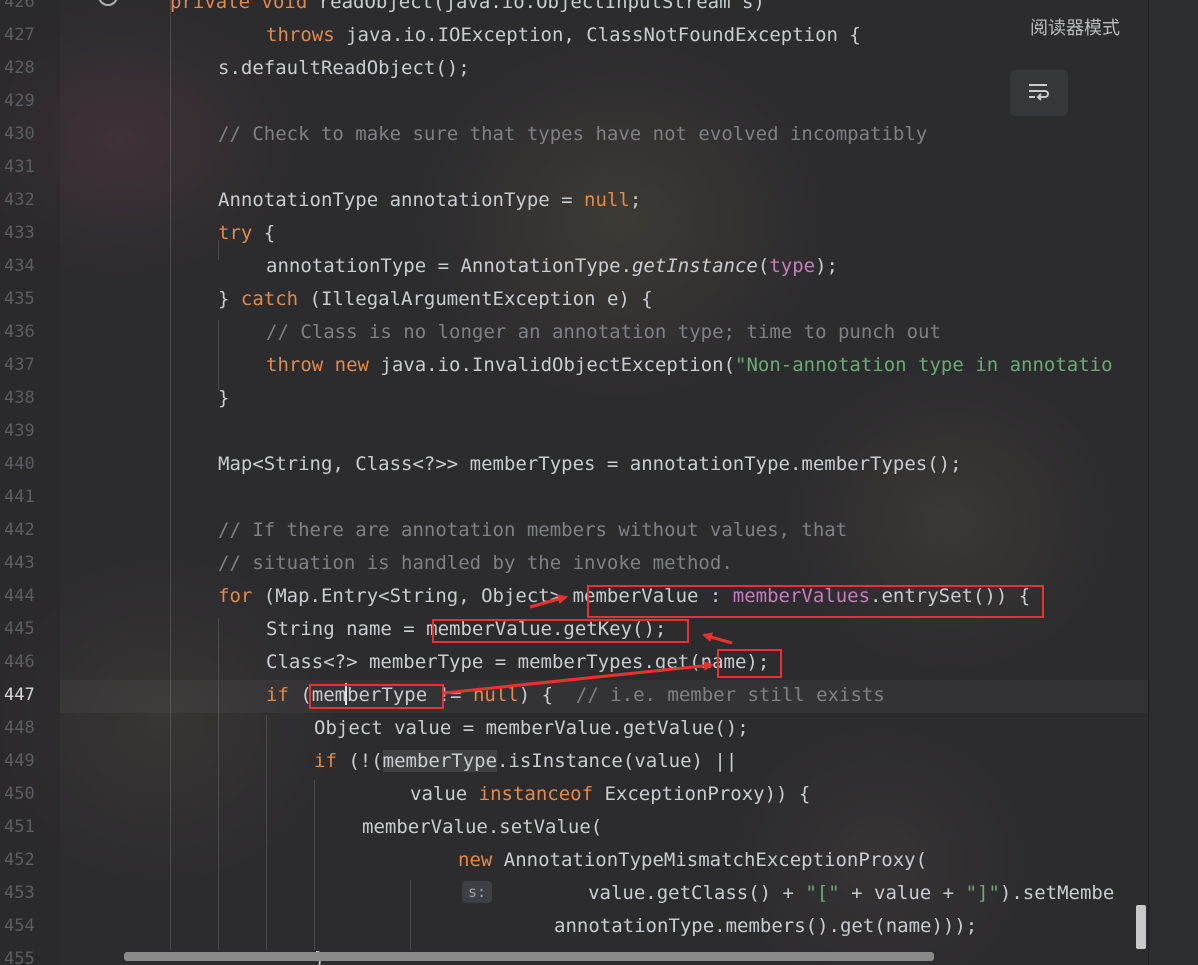  What do you see at coordinates (529, 956) in the screenshot?
I see `horizontal-scrollbar-thumb` at bounding box center [529, 956].